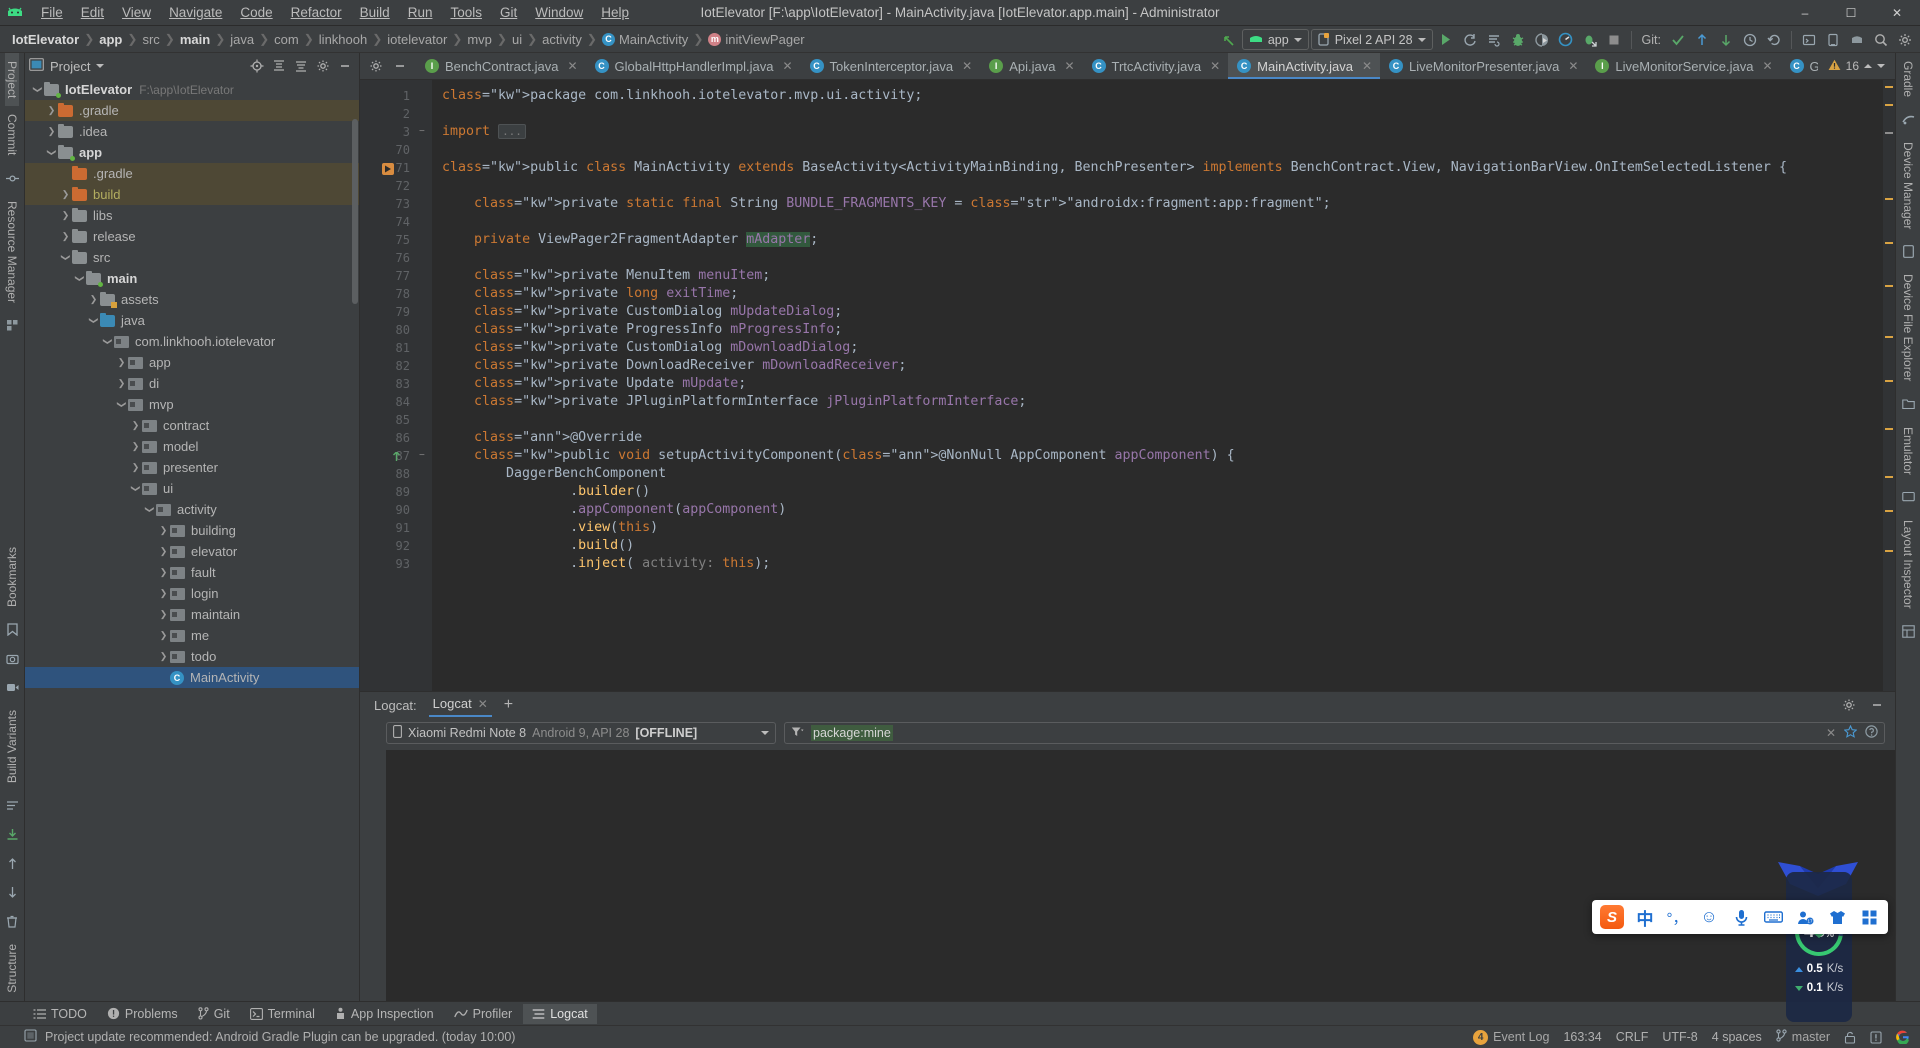 This screenshot has height=1048, width=1920. What do you see at coordinates (192, 299) in the screenshot?
I see `tree-node-assets: ❯ assets` at bounding box center [192, 299].